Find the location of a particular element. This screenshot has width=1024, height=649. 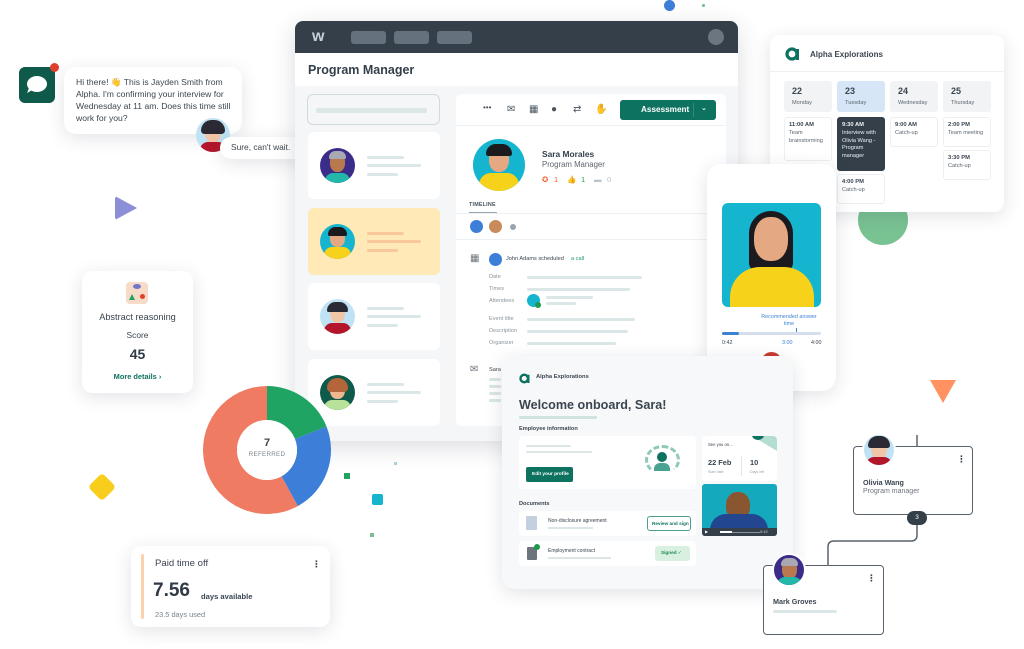

calendar-day-thursday: 25 Thursday is located at coordinates (967, 96).